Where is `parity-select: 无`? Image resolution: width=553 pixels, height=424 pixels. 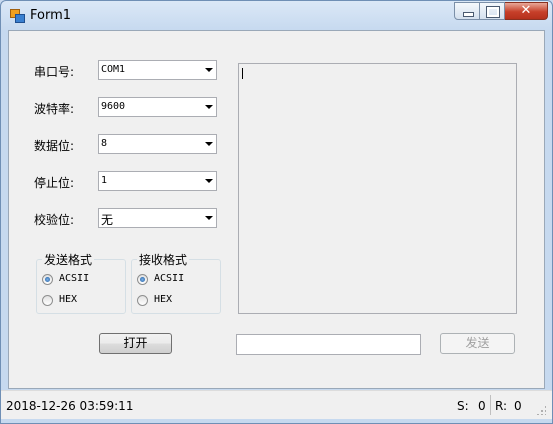 parity-select: 无 is located at coordinates (157, 218).